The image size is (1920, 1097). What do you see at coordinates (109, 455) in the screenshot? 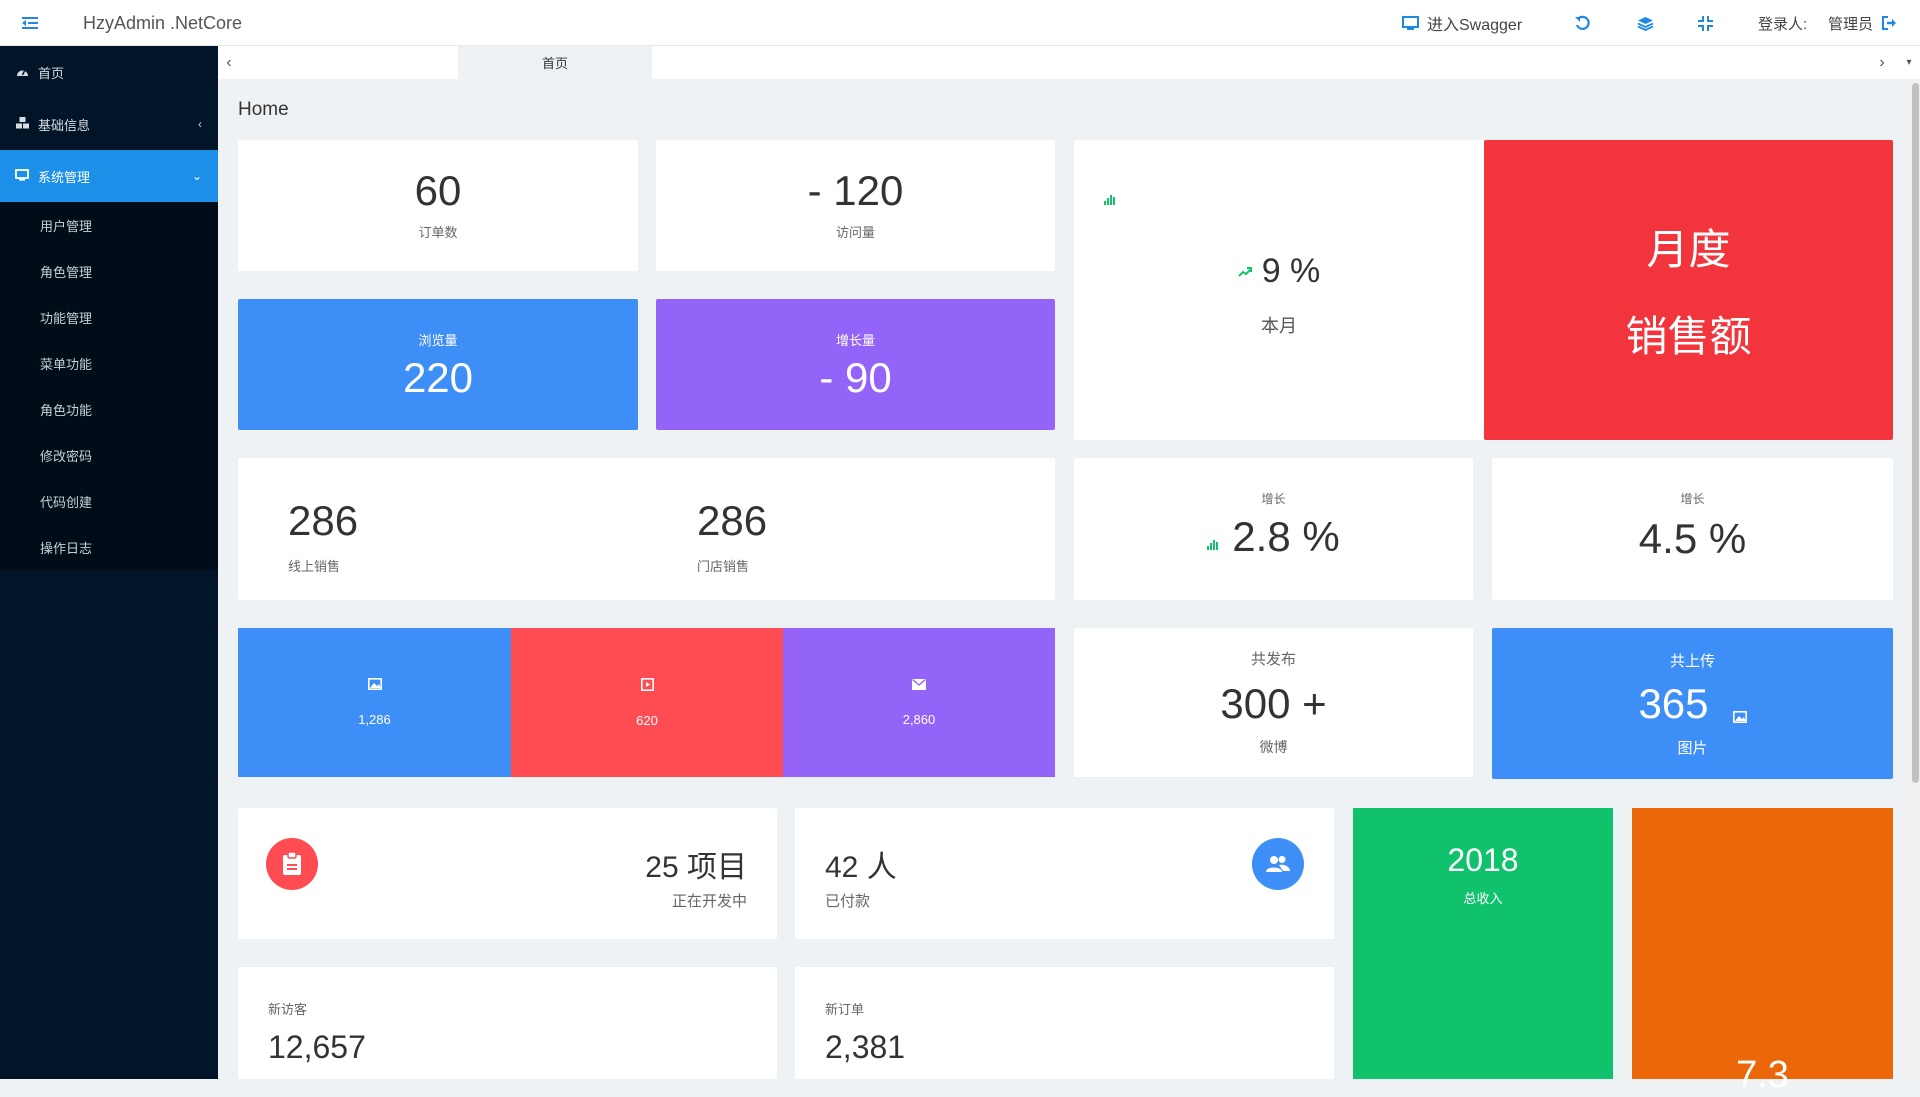
I see `sidebar-subitem: 修改密码` at bounding box center [109, 455].